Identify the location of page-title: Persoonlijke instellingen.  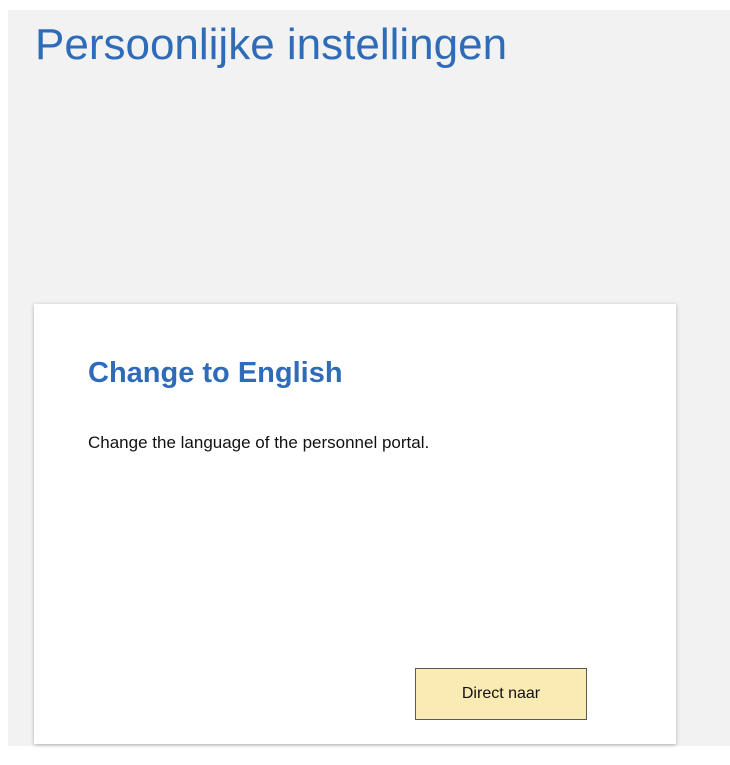
(271, 44).